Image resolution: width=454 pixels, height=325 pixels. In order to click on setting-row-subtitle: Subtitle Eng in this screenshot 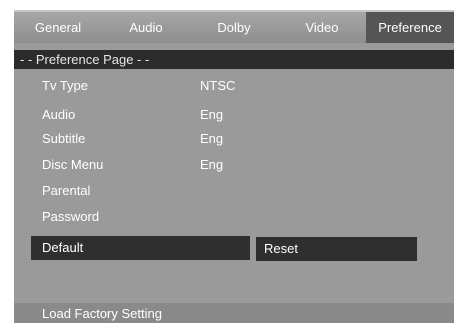, I will do `click(234, 139)`.